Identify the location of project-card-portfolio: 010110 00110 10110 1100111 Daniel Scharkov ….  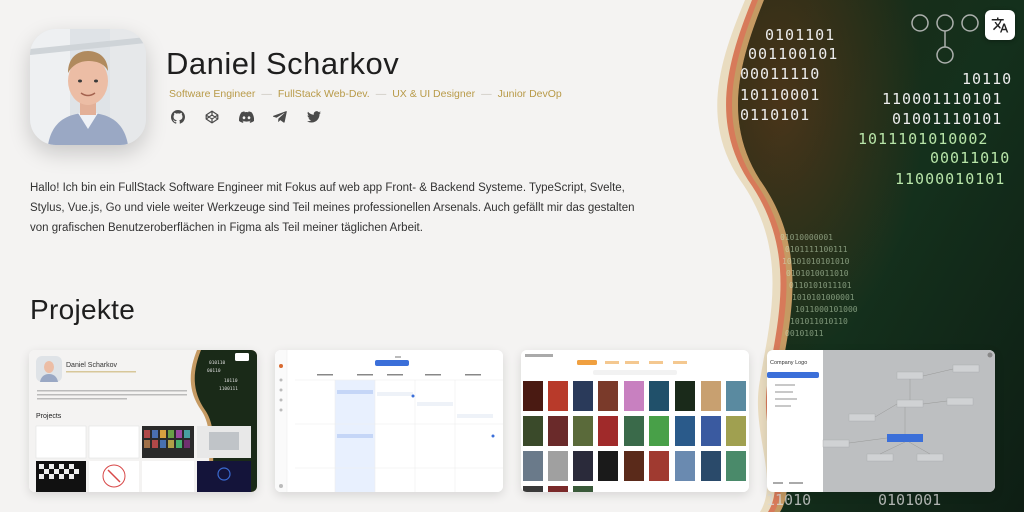
(143, 421).